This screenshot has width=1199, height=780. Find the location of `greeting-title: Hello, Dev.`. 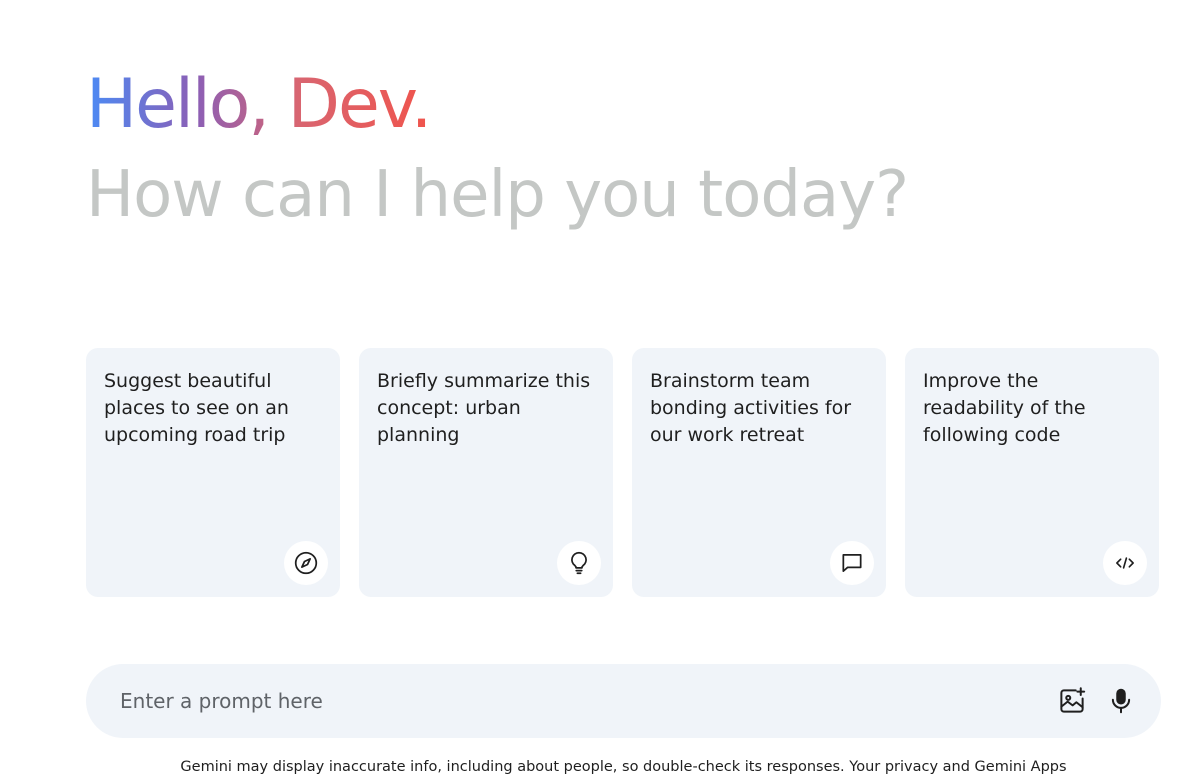

greeting-title: Hello, Dev. is located at coordinates (259, 105).